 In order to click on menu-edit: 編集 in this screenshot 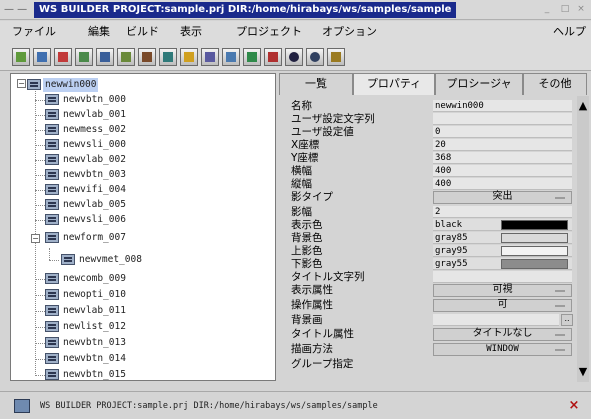, I will do `click(99, 32)`.